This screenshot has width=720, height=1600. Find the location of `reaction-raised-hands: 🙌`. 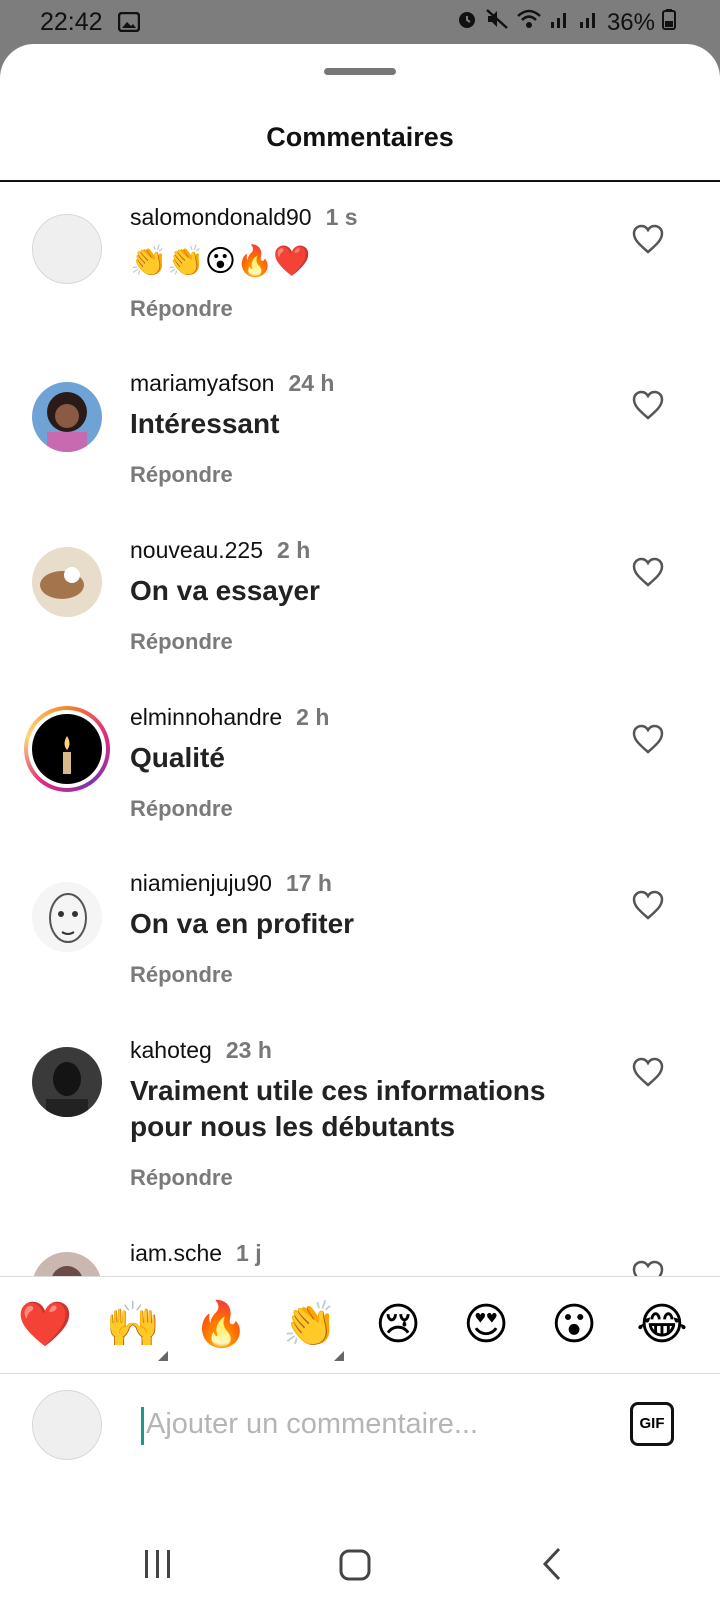

reaction-raised-hands: 🙌 is located at coordinates (133, 1325).